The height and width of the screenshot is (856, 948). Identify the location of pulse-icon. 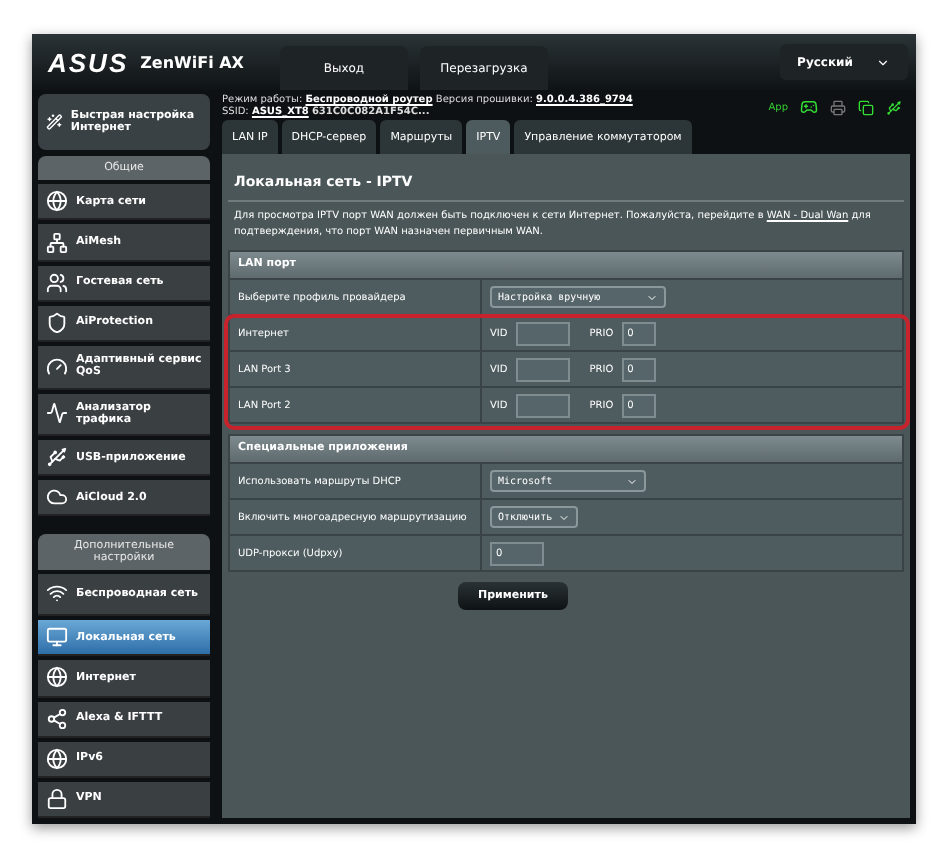
(57, 413).